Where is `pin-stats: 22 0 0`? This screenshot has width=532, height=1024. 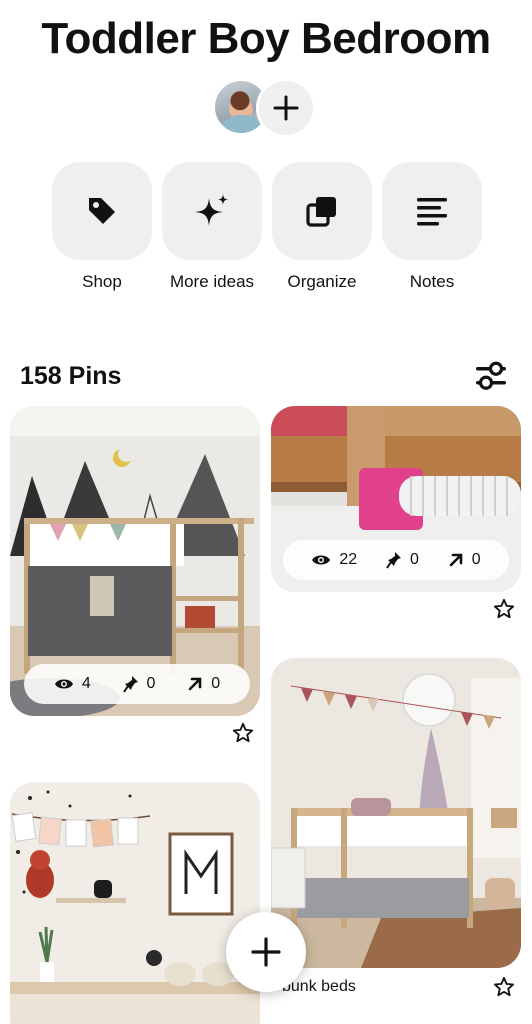
pin-stats: 22 0 0 is located at coordinates (396, 560).